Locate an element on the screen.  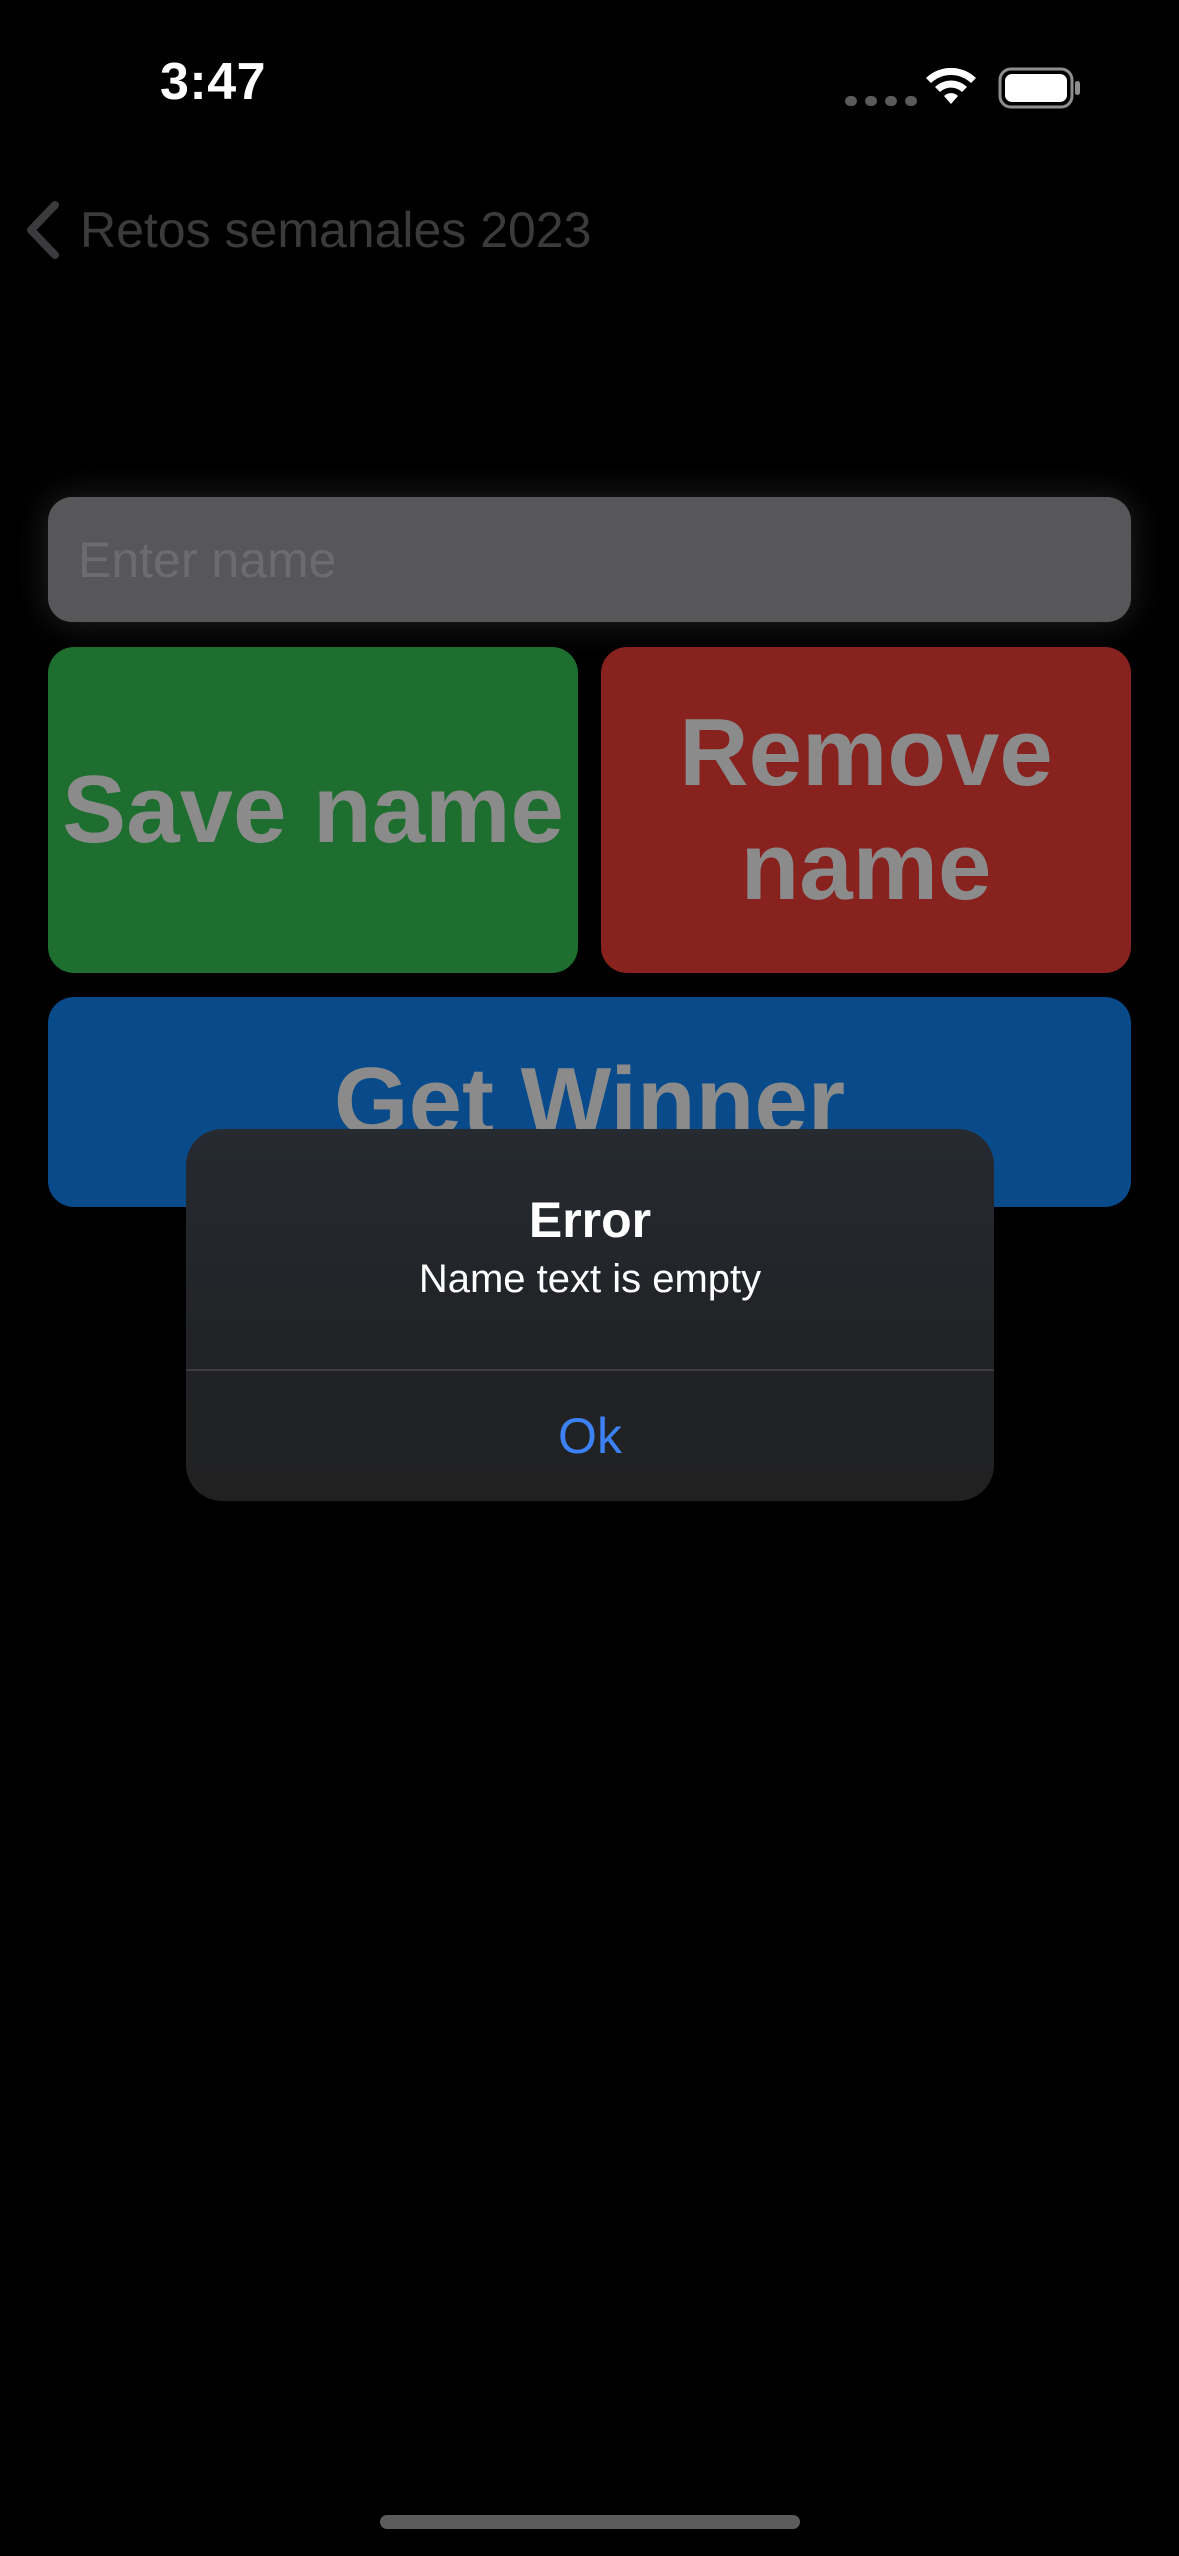
remove-name-label: Remove name is located at coordinates (866, 809).